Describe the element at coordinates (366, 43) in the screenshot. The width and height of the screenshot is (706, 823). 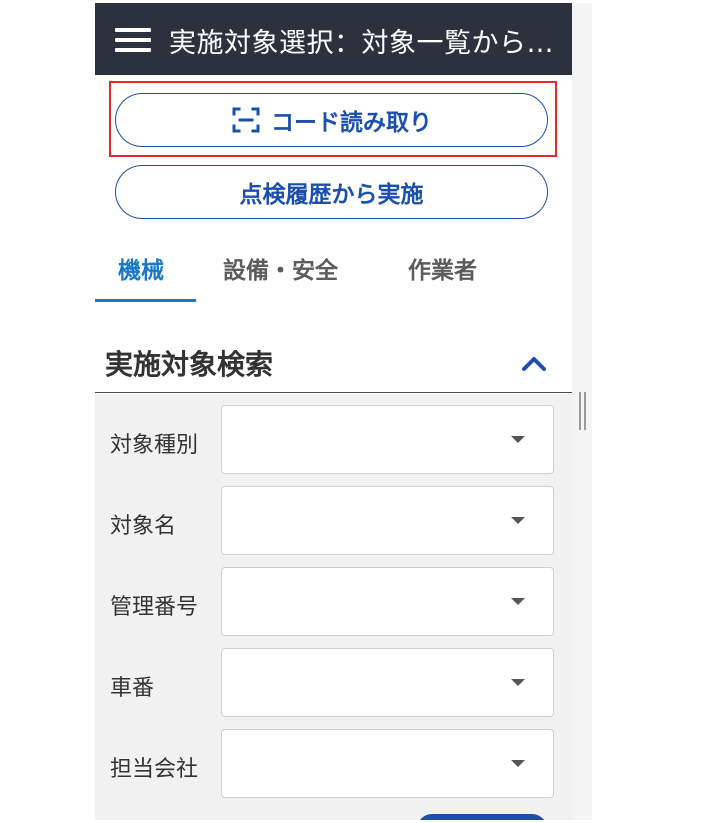
I see `page-title: 実施対象選択：対象一覧から選択` at that location.